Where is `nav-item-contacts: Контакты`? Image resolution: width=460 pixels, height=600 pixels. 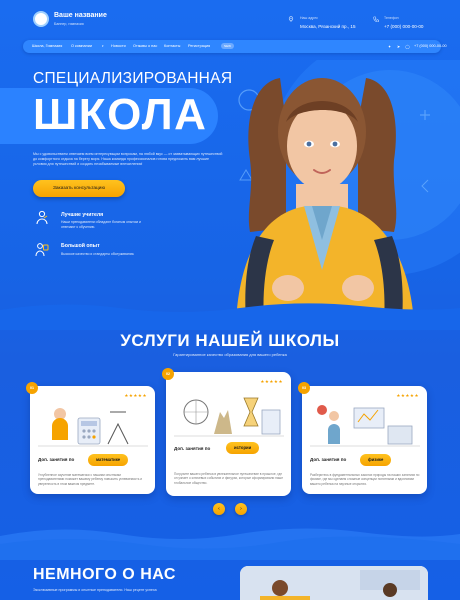 nav-item-contacts: Контакты is located at coordinates (172, 46).